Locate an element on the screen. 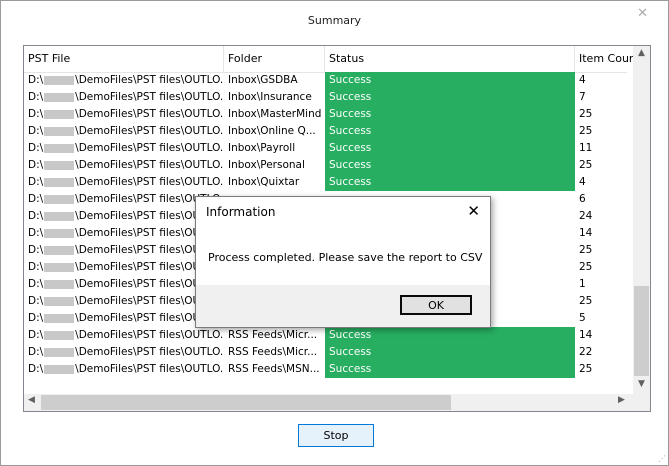 This screenshot has height=466, width=669. cell-folder: Inbox\MasterMind is located at coordinates (275, 114).